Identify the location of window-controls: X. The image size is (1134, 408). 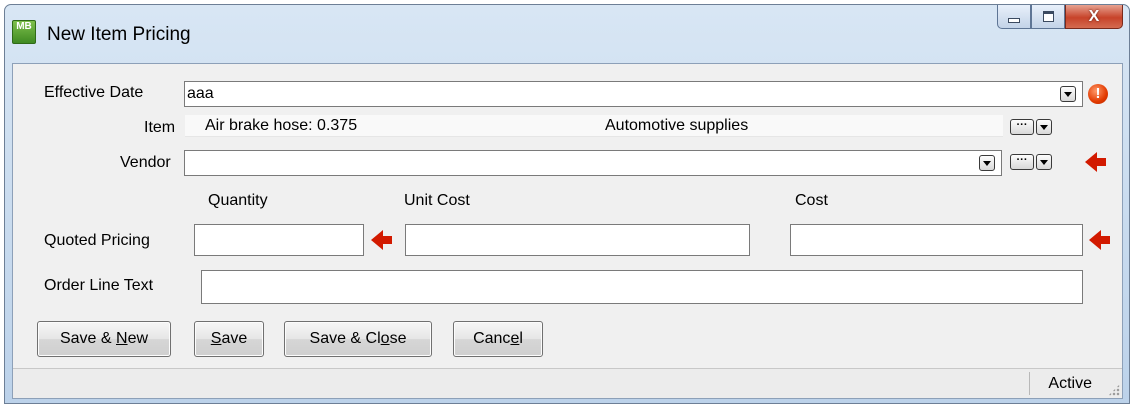
(1060, 18).